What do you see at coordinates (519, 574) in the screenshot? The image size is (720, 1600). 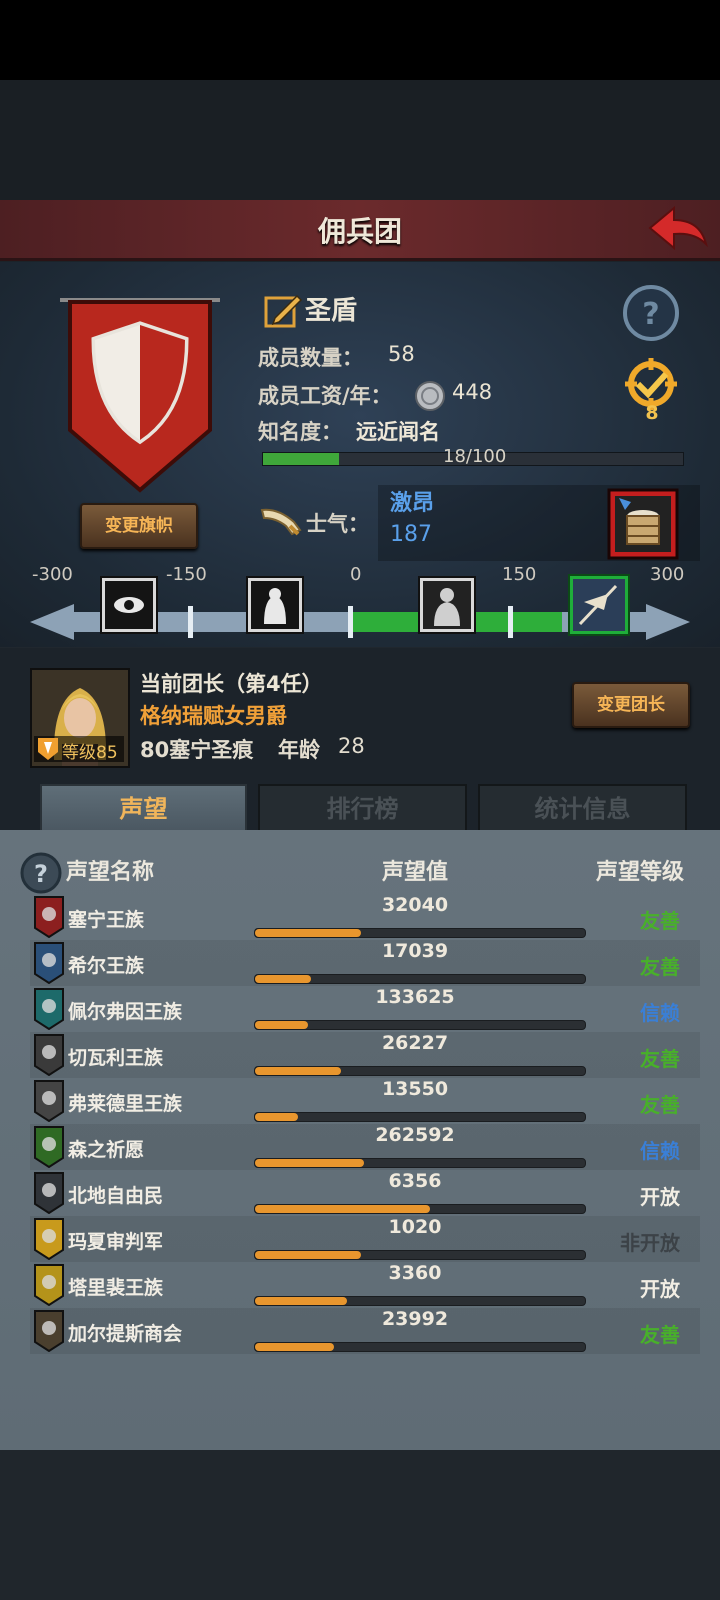 I see `morale-tick-label: 150` at bounding box center [519, 574].